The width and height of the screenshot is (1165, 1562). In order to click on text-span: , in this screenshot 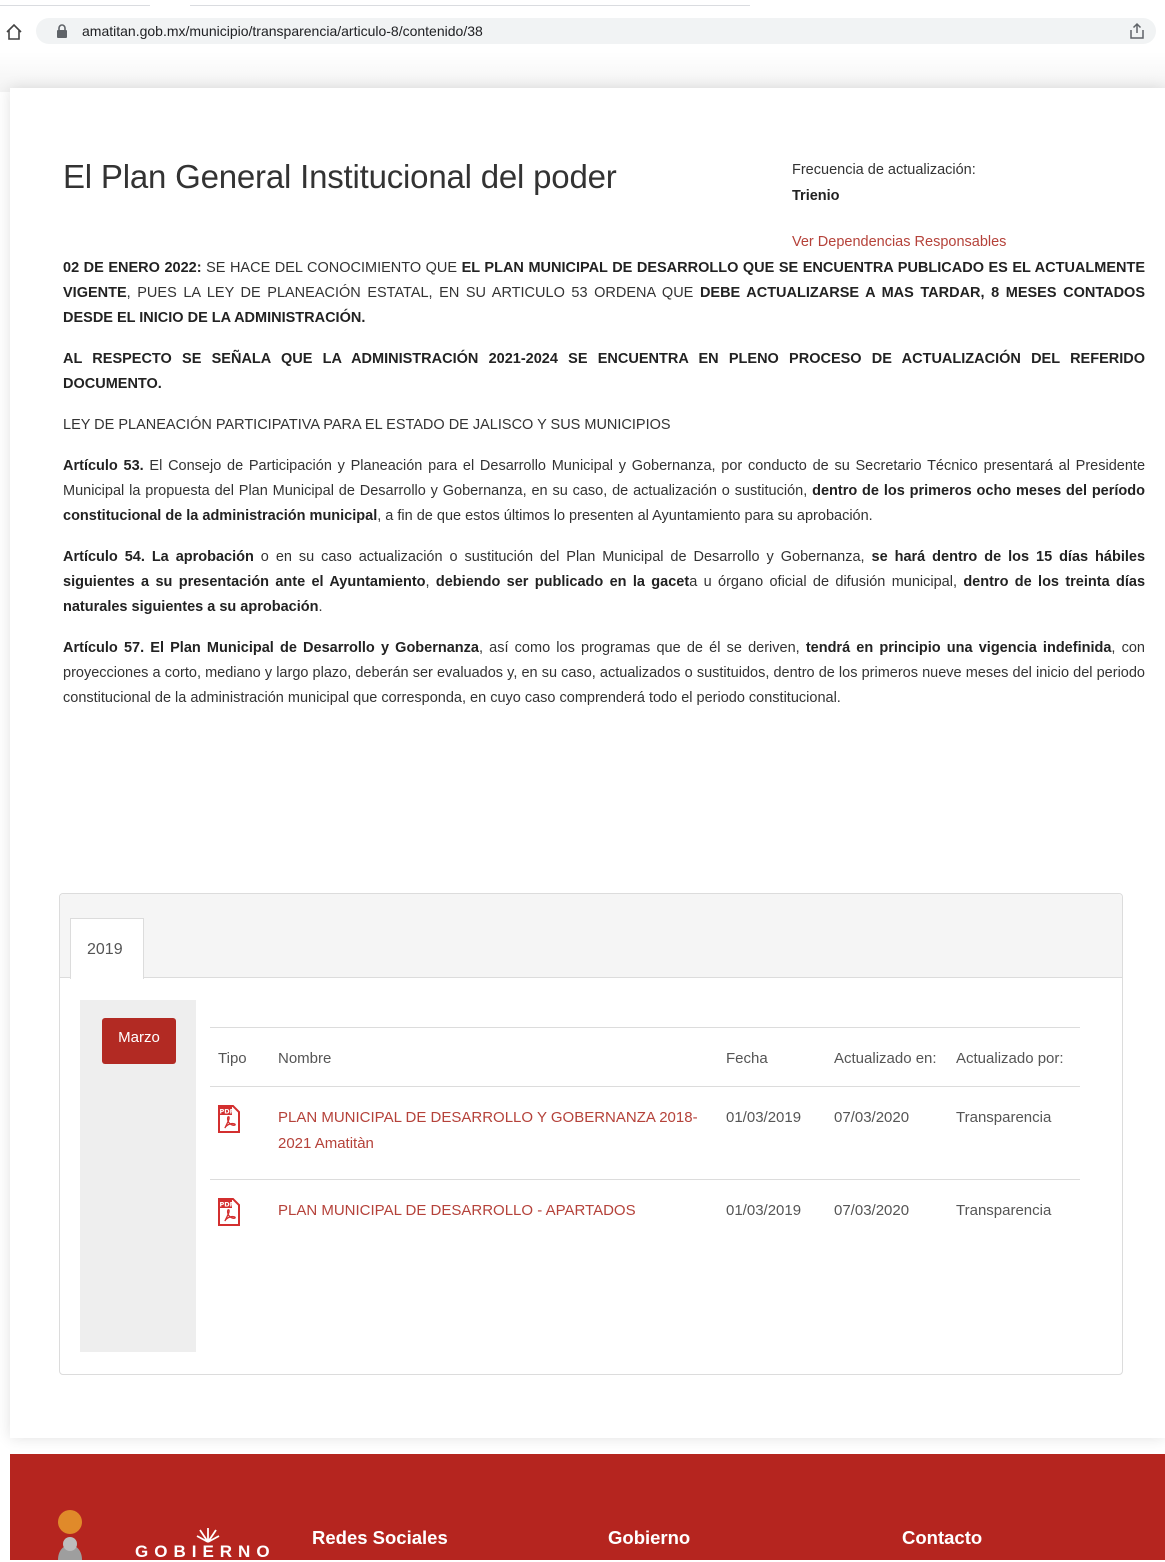, I will do `click(430, 582)`.